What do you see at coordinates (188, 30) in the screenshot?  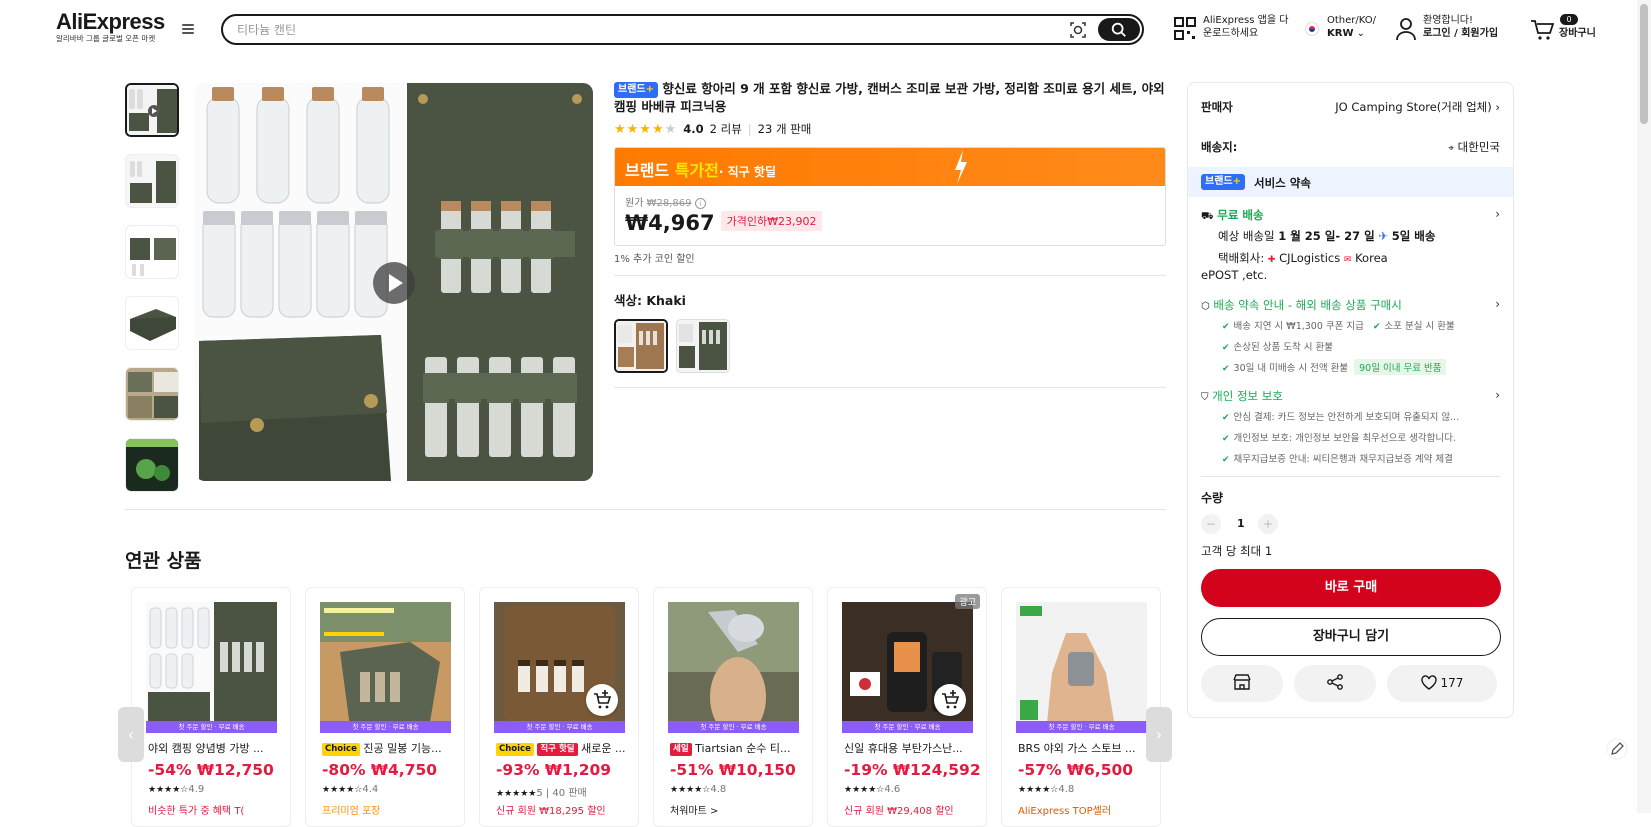 I see `hamburger-menu-icon` at bounding box center [188, 30].